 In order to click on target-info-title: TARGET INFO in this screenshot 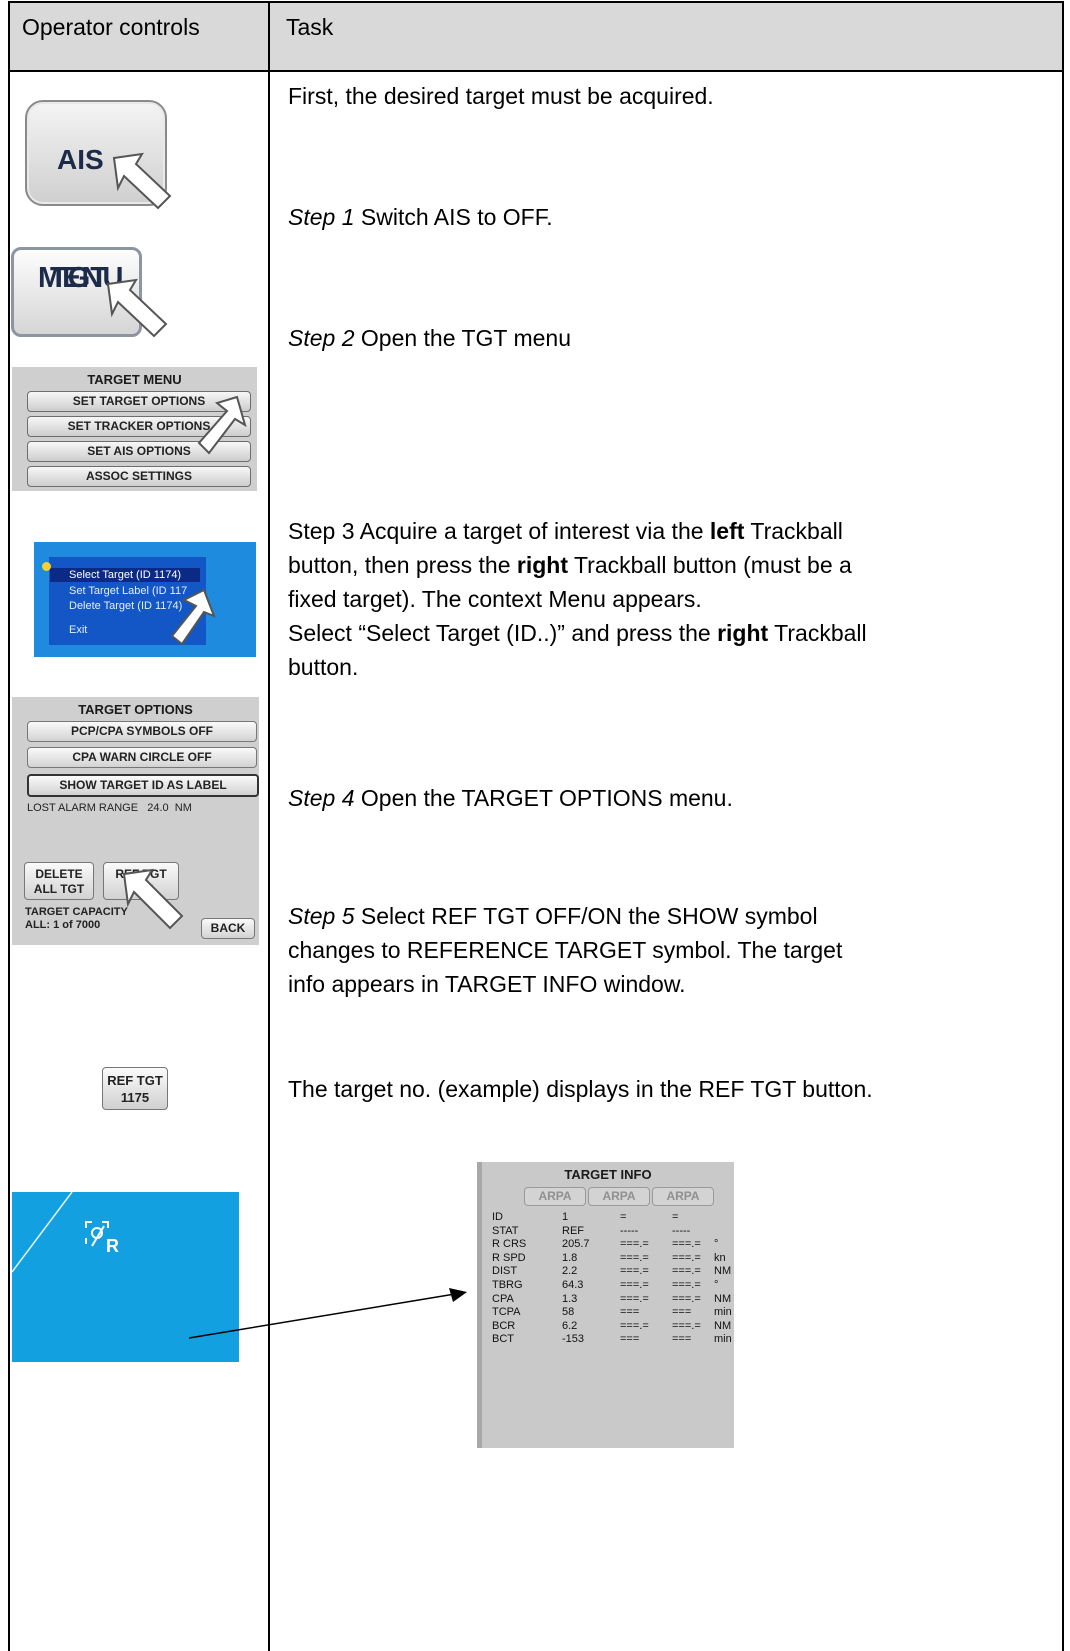, I will do `click(608, 1174)`.